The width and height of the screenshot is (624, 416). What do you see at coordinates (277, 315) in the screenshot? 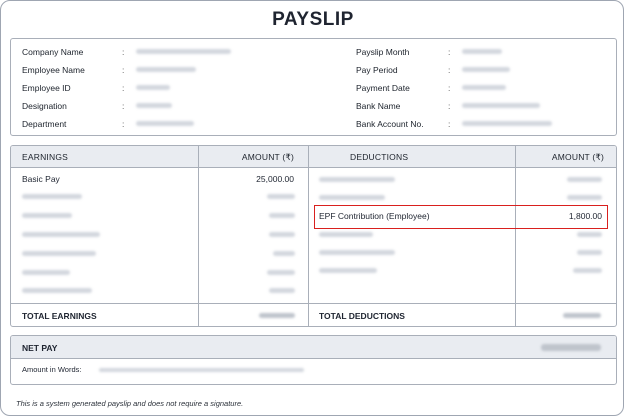
I see `total-earnings-value-redacted` at bounding box center [277, 315].